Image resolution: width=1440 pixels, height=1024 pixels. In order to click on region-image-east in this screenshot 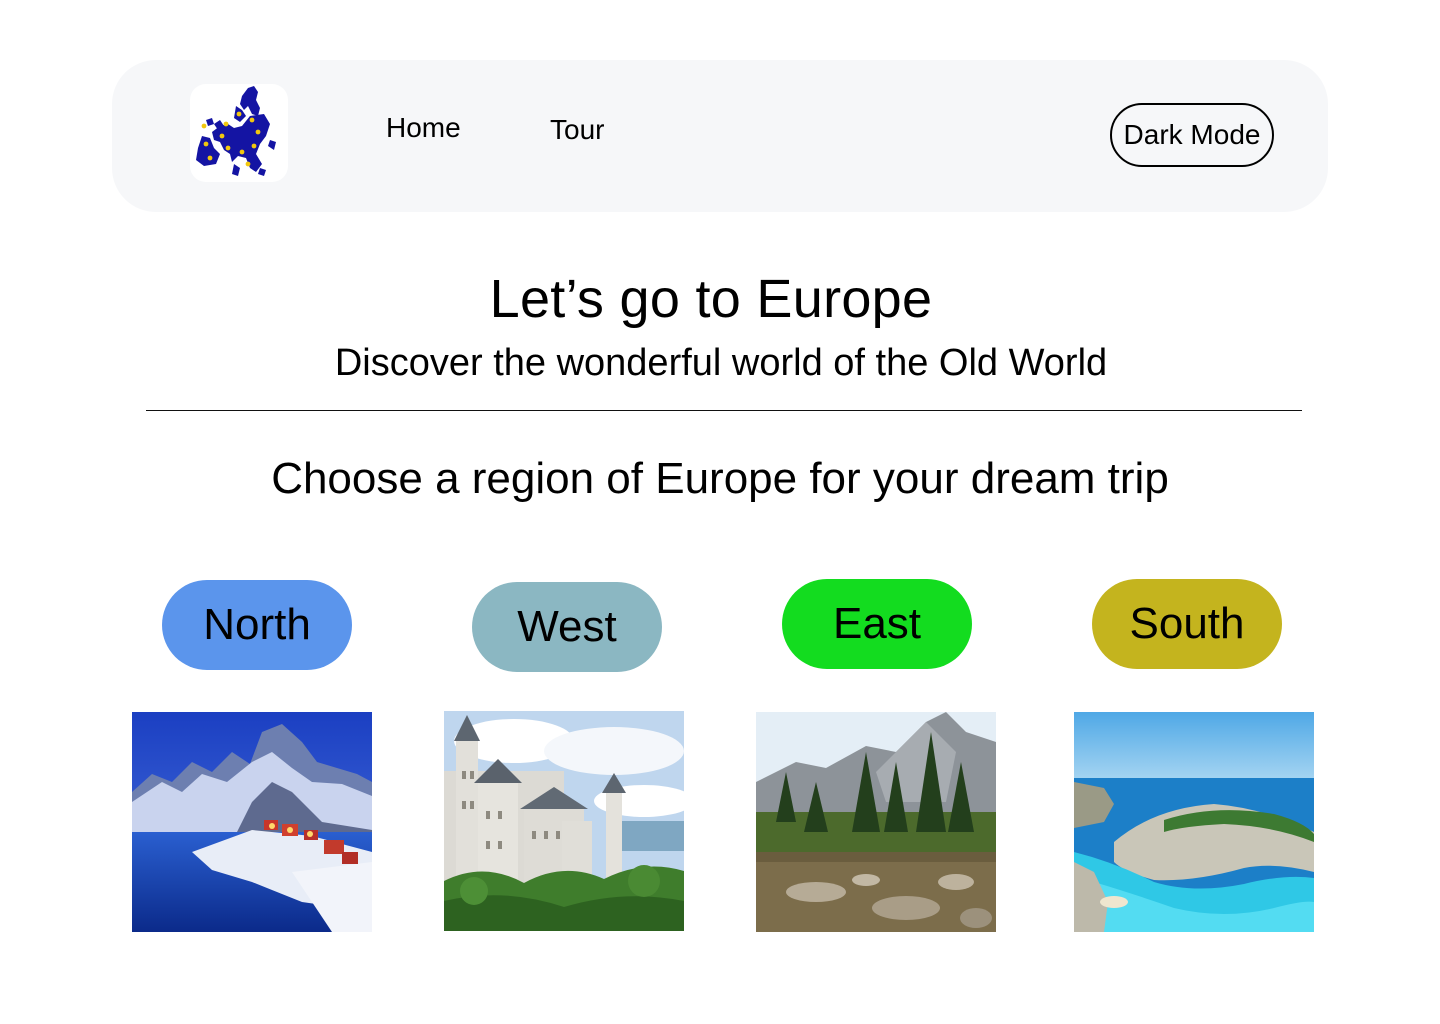, I will do `click(876, 822)`.